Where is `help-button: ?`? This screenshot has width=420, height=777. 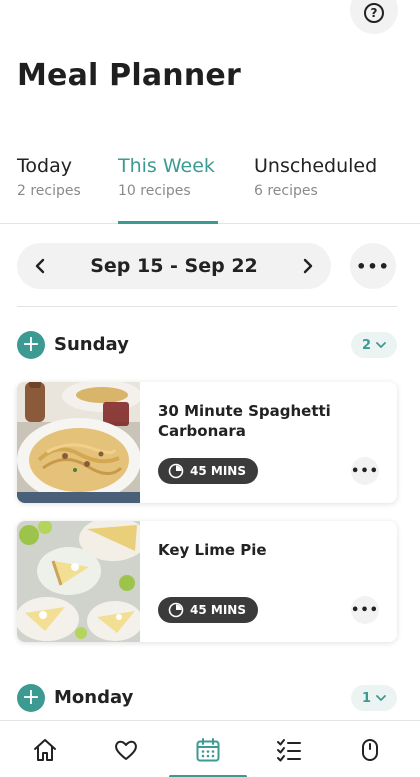 help-button: ? is located at coordinates (374, 17).